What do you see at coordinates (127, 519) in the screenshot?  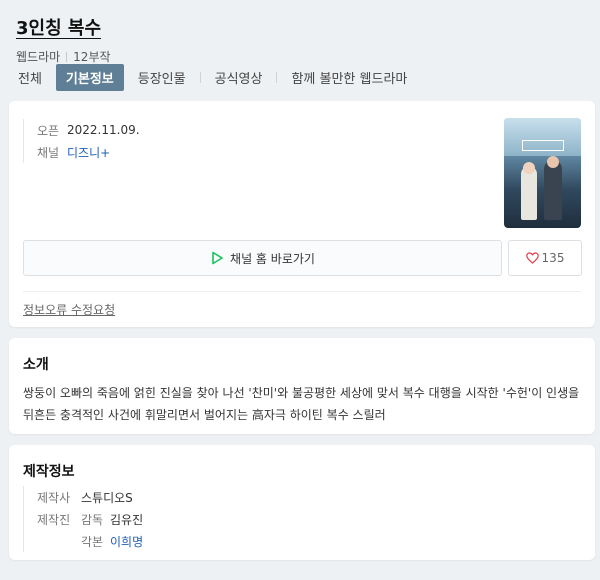 I see `director-name: 김유진` at bounding box center [127, 519].